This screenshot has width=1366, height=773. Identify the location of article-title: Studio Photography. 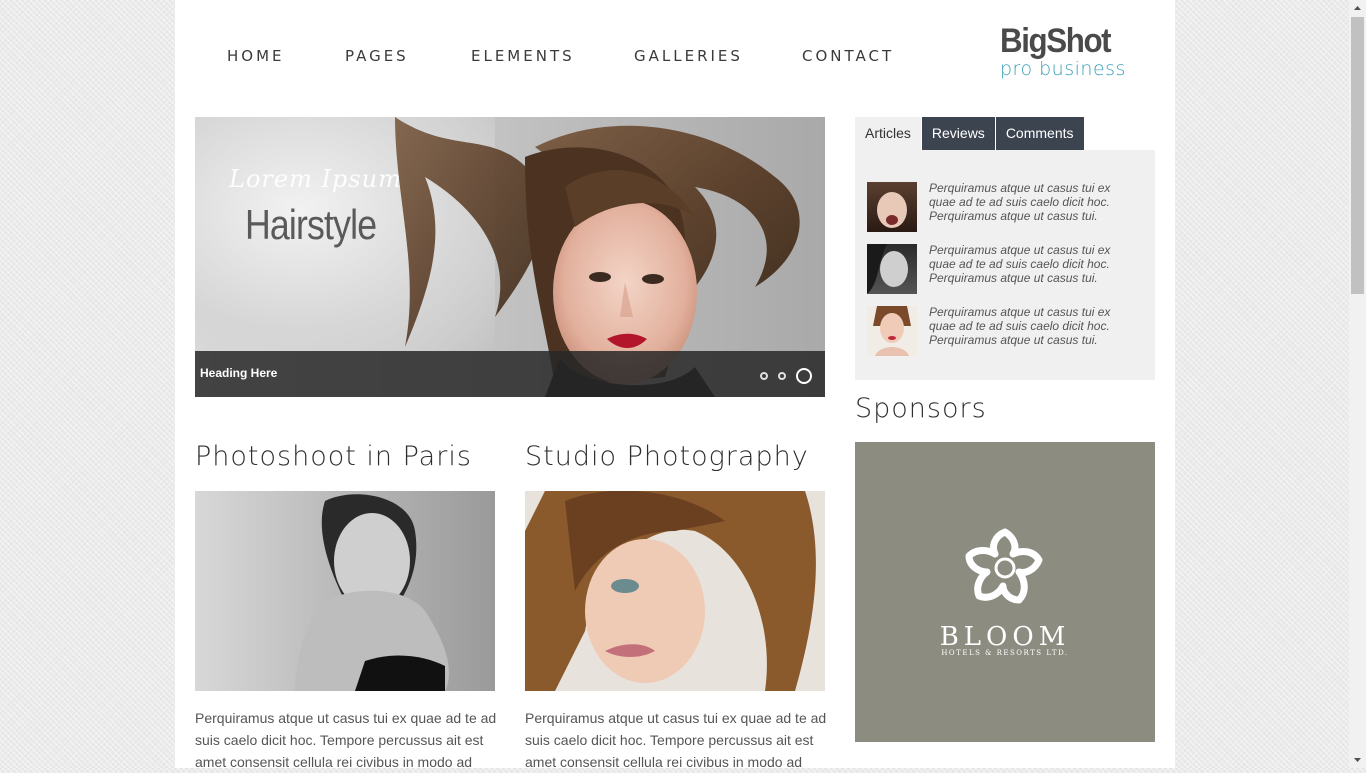
(667, 456).